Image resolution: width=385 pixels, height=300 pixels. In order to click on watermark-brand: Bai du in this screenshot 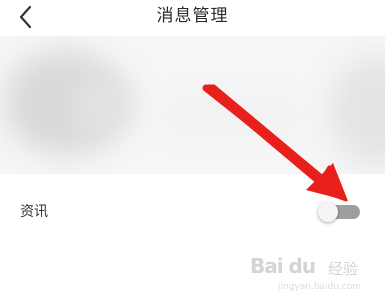, I will do `click(283, 266)`.